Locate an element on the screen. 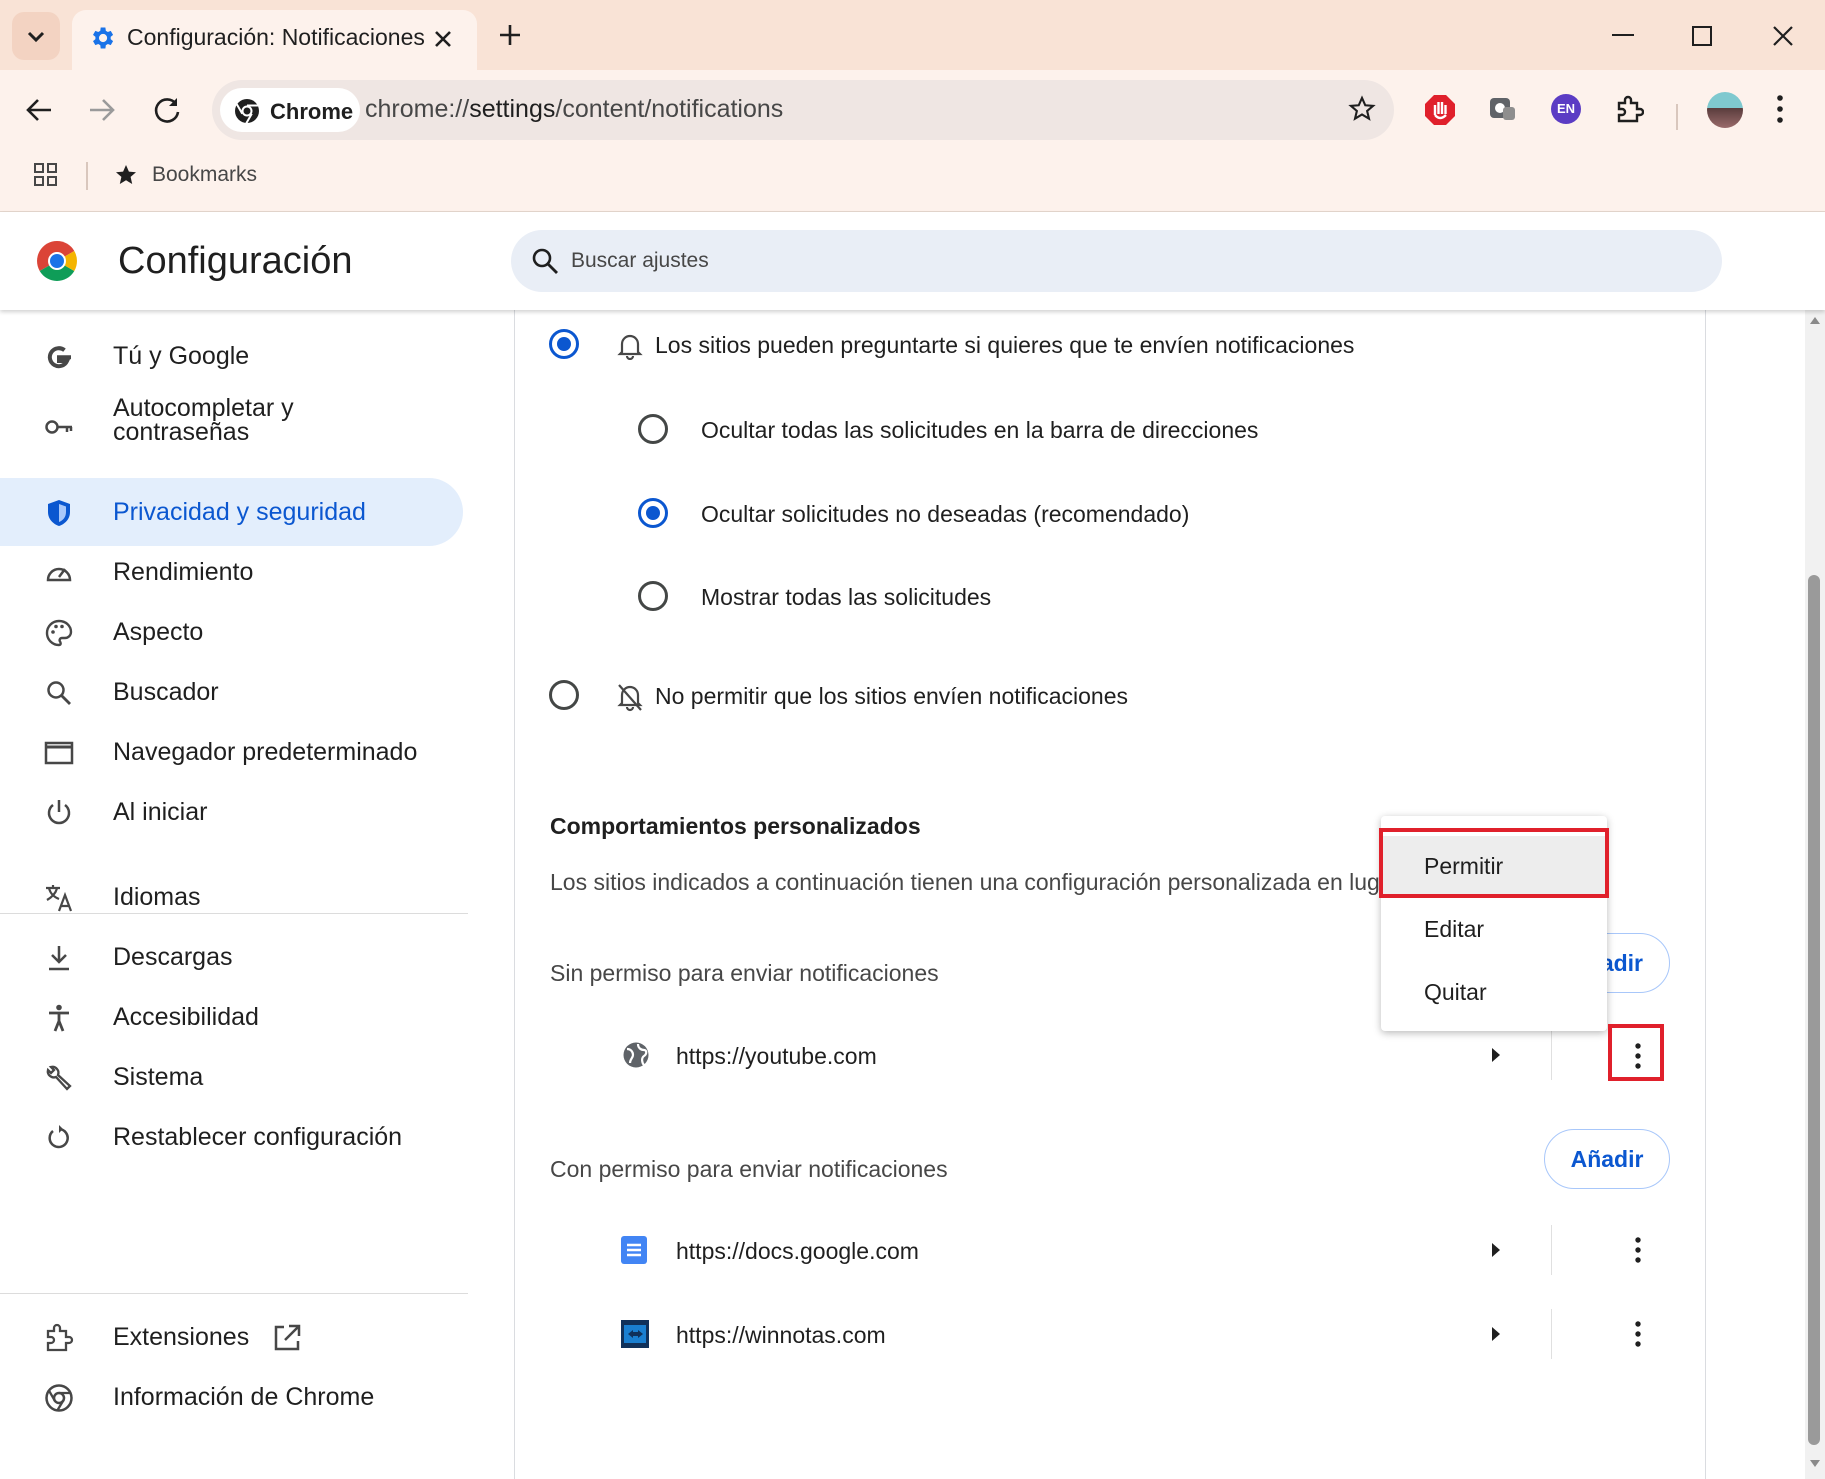 The image size is (1825, 1479). allowed-heading: Con permiso para enviar notificaciones is located at coordinates (749, 1169).